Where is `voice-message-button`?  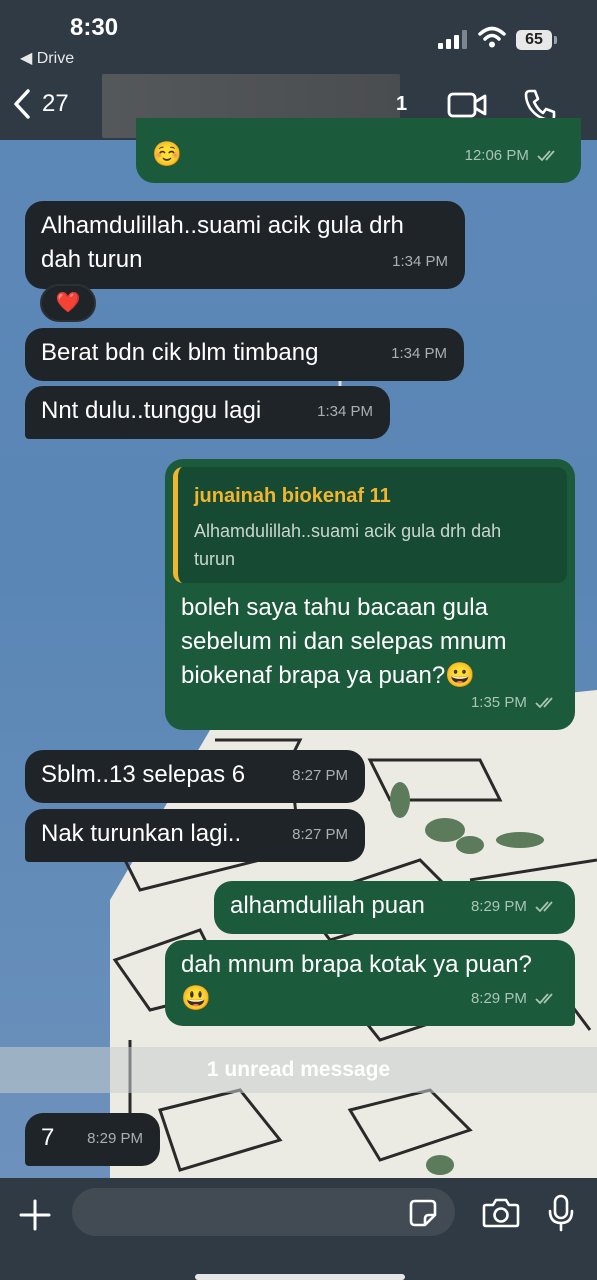
voice-message-button is located at coordinates (561, 1215).